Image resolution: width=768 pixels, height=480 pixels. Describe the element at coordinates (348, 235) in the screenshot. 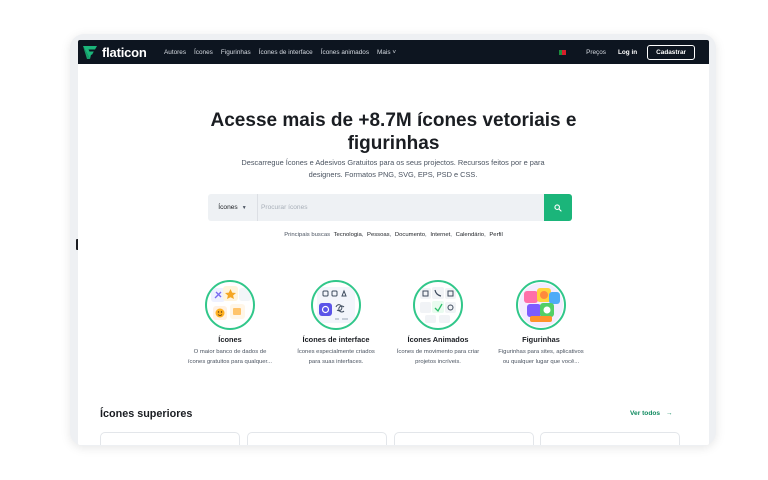

I see `popular-term: Tecnologia` at that location.